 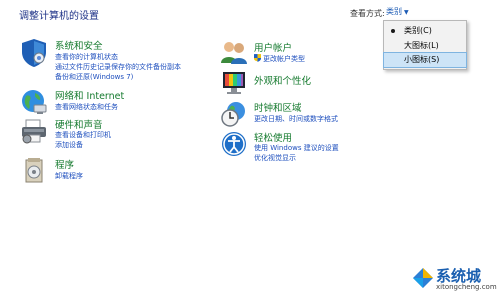 I want to click on view-by-dropdown: 类别 ▼, so click(x=401, y=12).